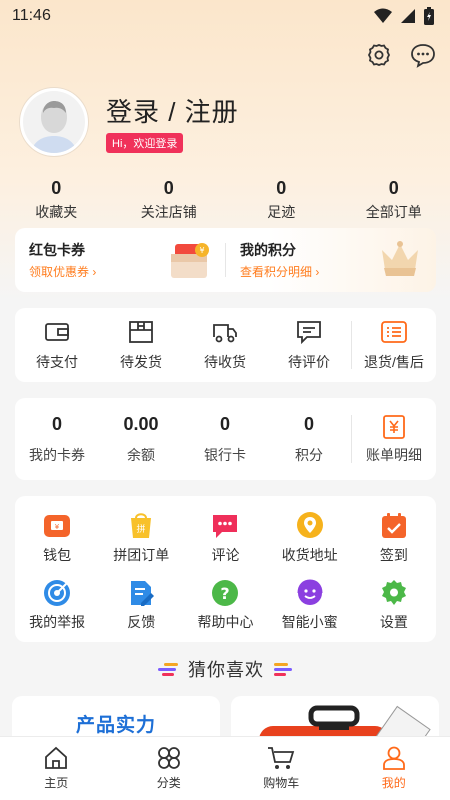  What do you see at coordinates (57, 454) in the screenshot?
I see `wallet-label: 我的卡券` at bounding box center [57, 454].